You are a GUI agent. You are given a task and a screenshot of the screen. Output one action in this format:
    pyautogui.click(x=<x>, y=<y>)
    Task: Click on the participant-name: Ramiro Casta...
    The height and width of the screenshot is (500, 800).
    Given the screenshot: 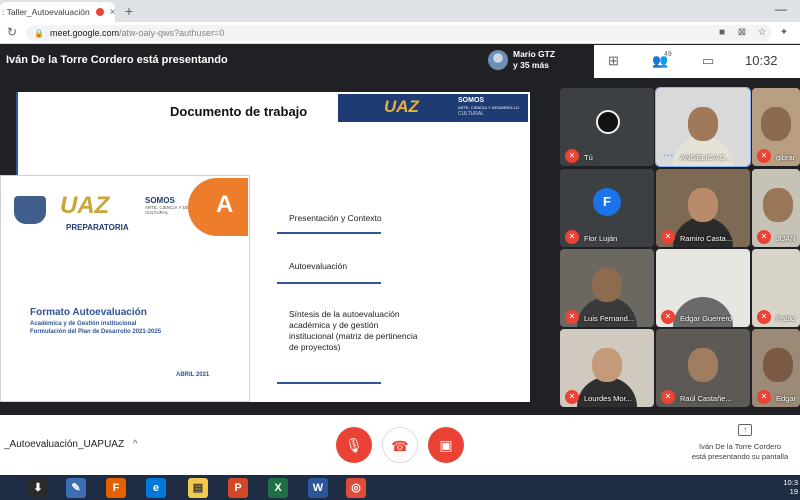 What is the action you would take?
    pyautogui.click(x=706, y=238)
    